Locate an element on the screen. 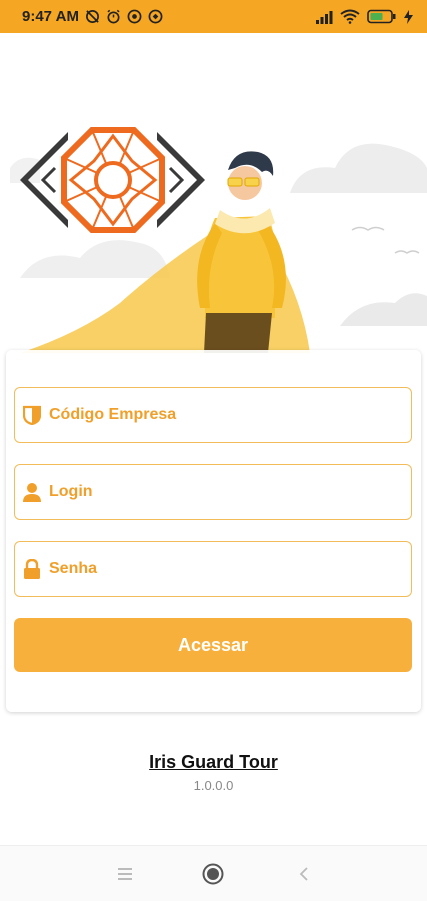  password-field: Senha is located at coordinates (213, 569).